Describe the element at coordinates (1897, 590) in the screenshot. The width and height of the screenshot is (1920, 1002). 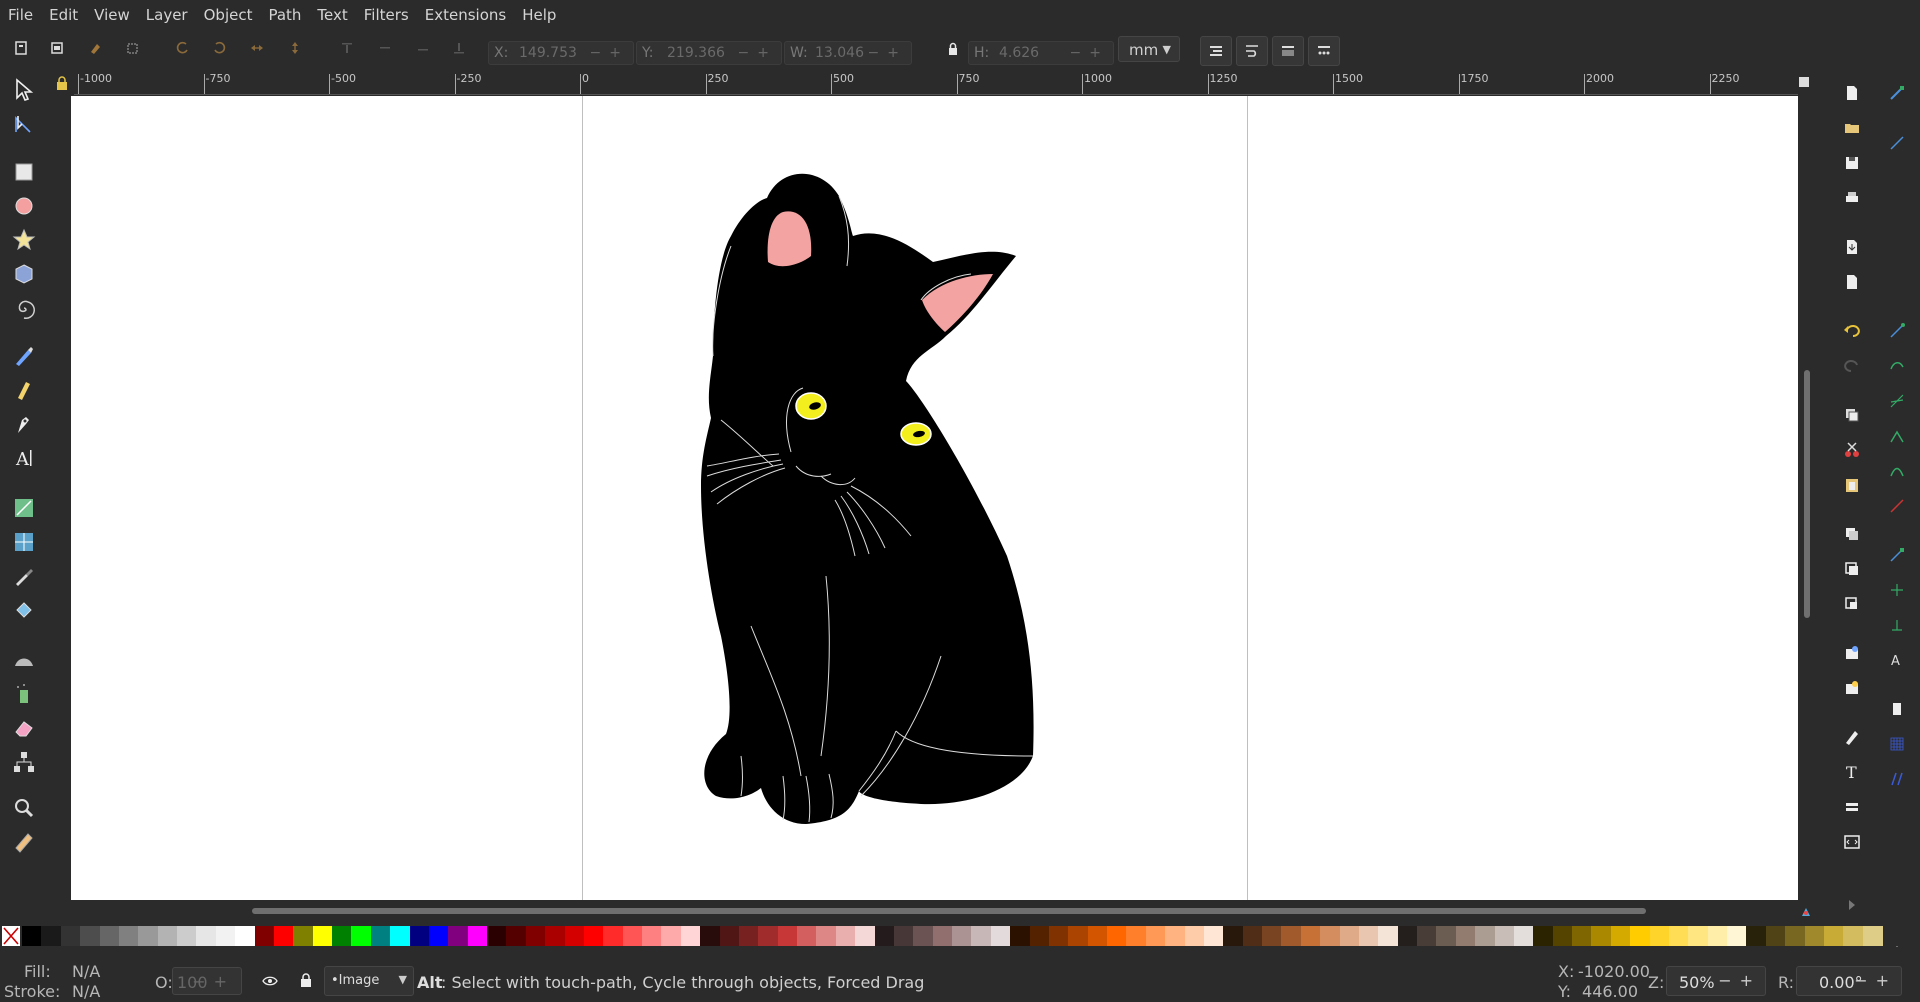
I see `snap-center-icon` at that location.